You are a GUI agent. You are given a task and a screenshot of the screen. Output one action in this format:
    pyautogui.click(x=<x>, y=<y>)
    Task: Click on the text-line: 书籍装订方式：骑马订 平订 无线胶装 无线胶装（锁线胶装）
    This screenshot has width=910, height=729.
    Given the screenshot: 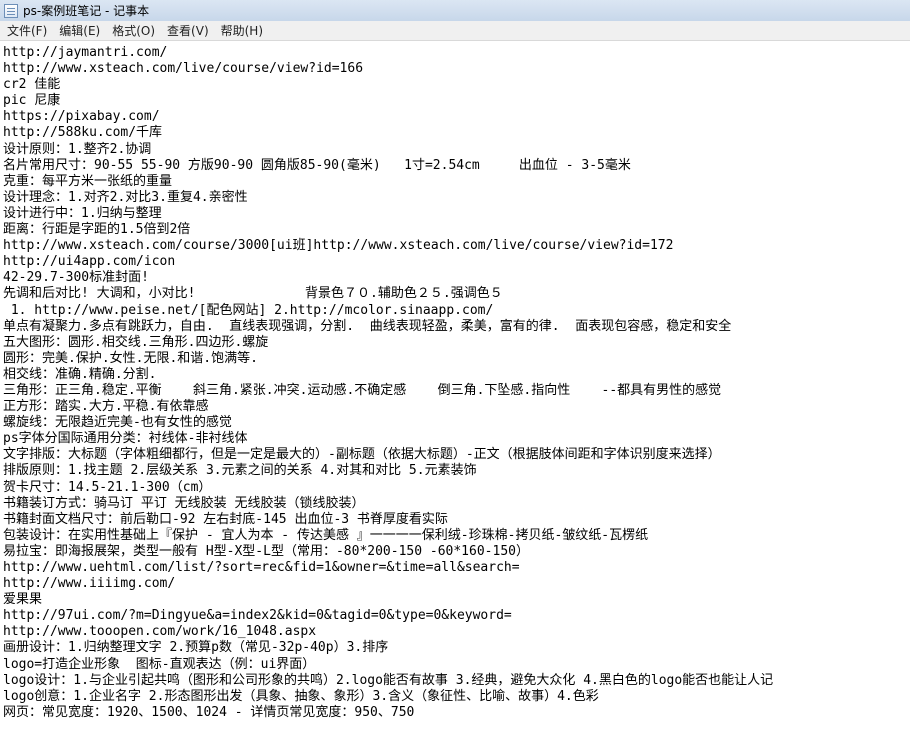 What is the action you would take?
    pyautogui.click(x=184, y=503)
    